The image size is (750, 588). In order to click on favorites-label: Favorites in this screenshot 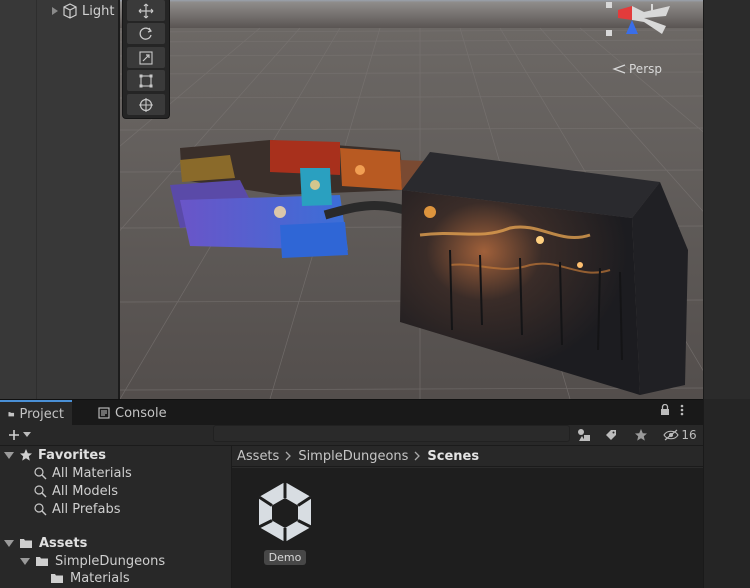, I will do `click(72, 455)`.